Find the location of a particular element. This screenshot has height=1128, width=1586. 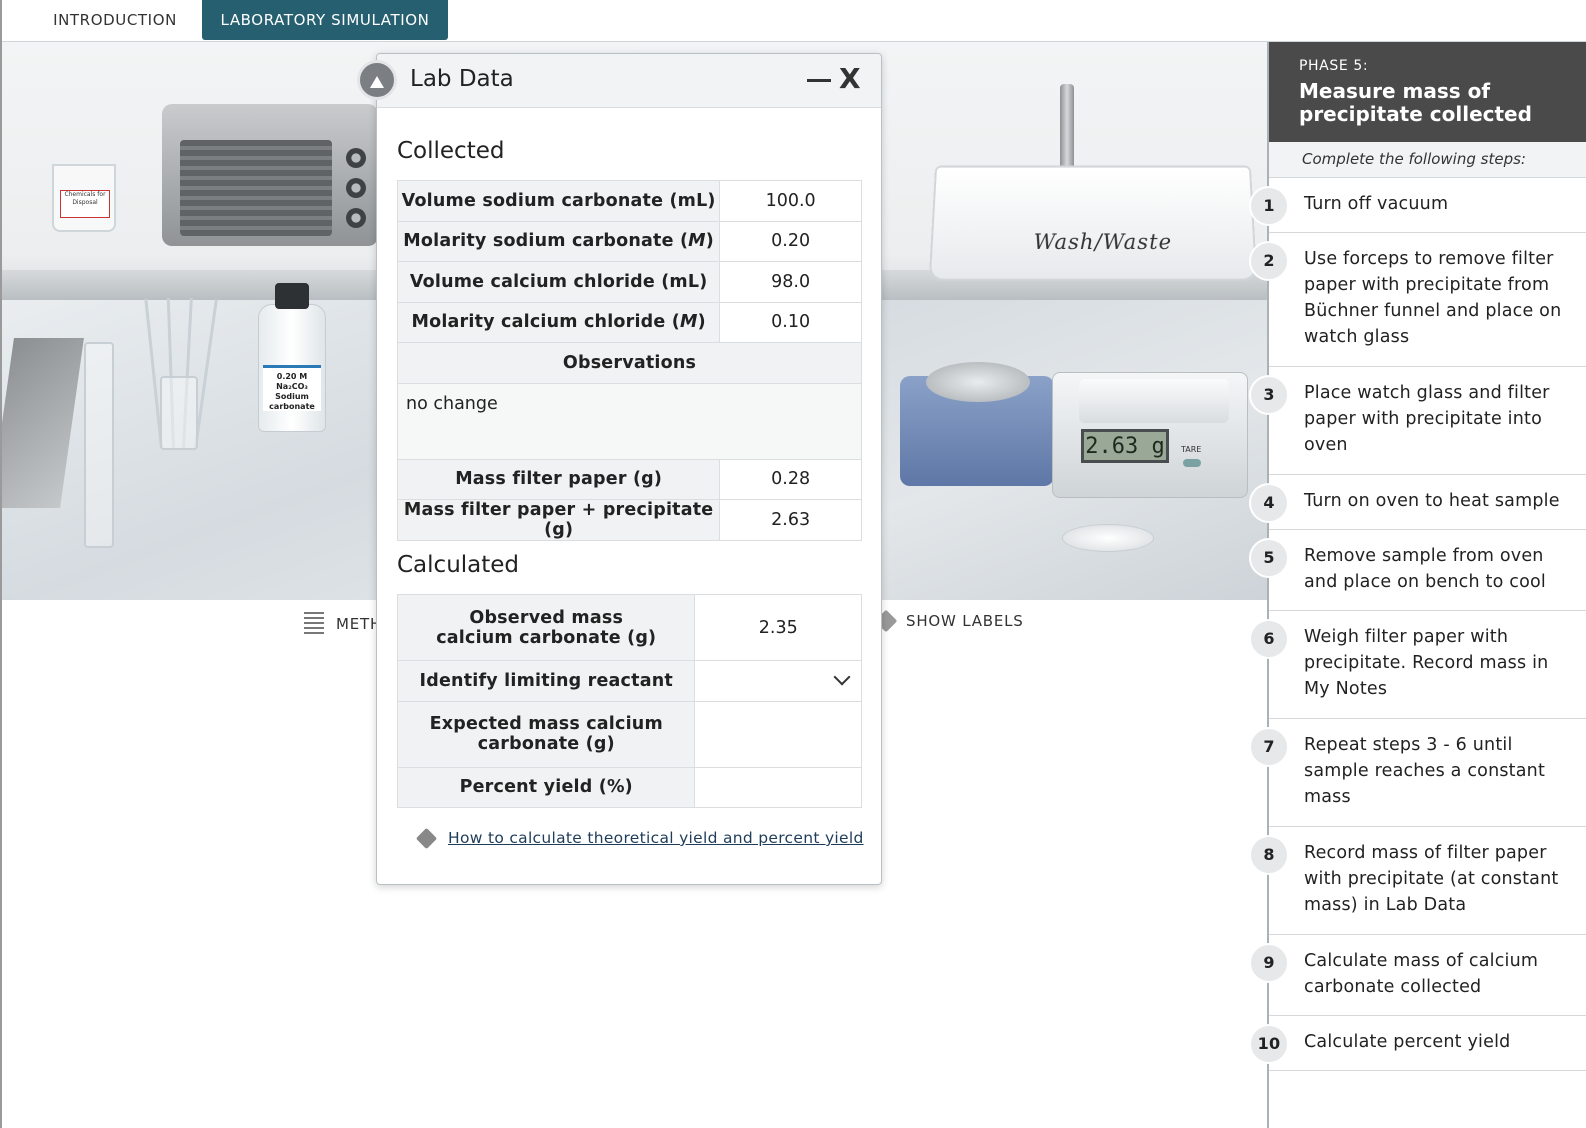

close-button: X is located at coordinates (850, 78).